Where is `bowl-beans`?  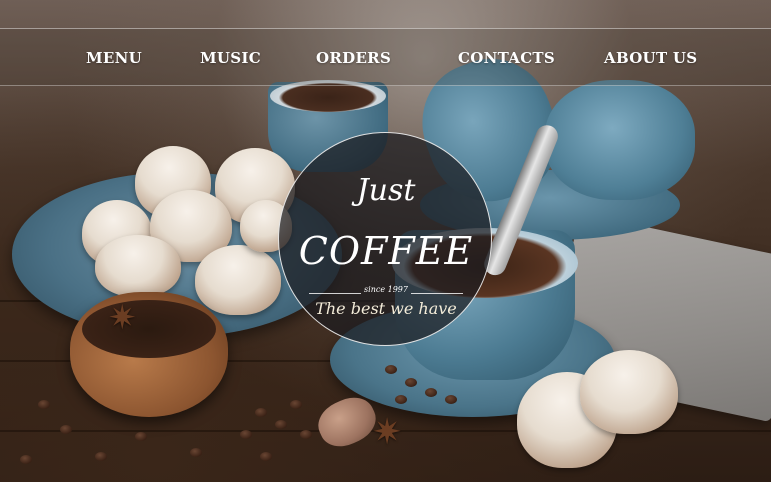
bowl-beans is located at coordinates (149, 329).